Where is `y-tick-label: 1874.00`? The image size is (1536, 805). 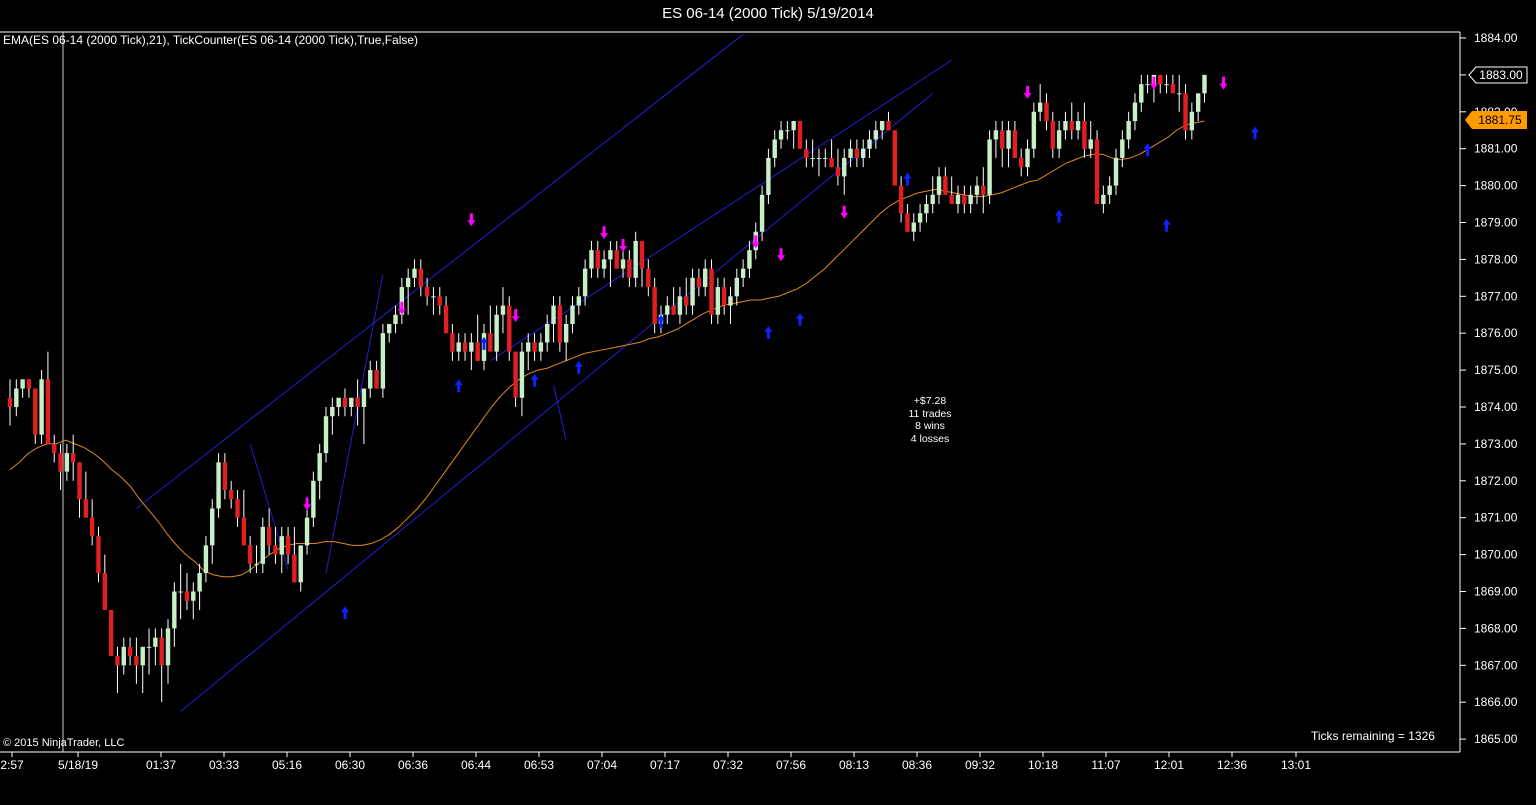 y-tick-label: 1874.00 is located at coordinates (1496, 407).